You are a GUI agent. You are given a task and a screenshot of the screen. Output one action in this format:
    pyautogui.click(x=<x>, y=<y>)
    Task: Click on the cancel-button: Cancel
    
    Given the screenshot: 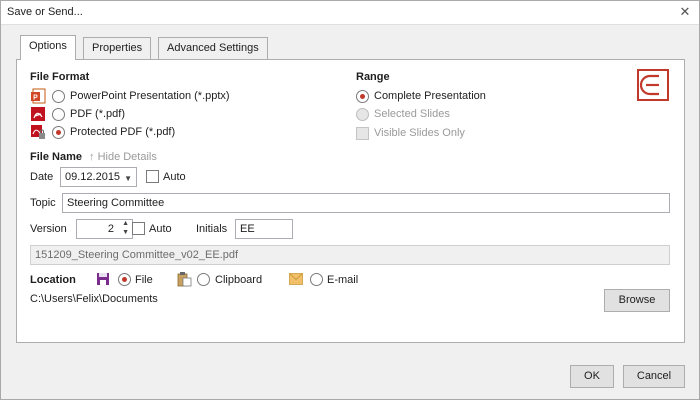 What is the action you would take?
    pyautogui.click(x=654, y=376)
    